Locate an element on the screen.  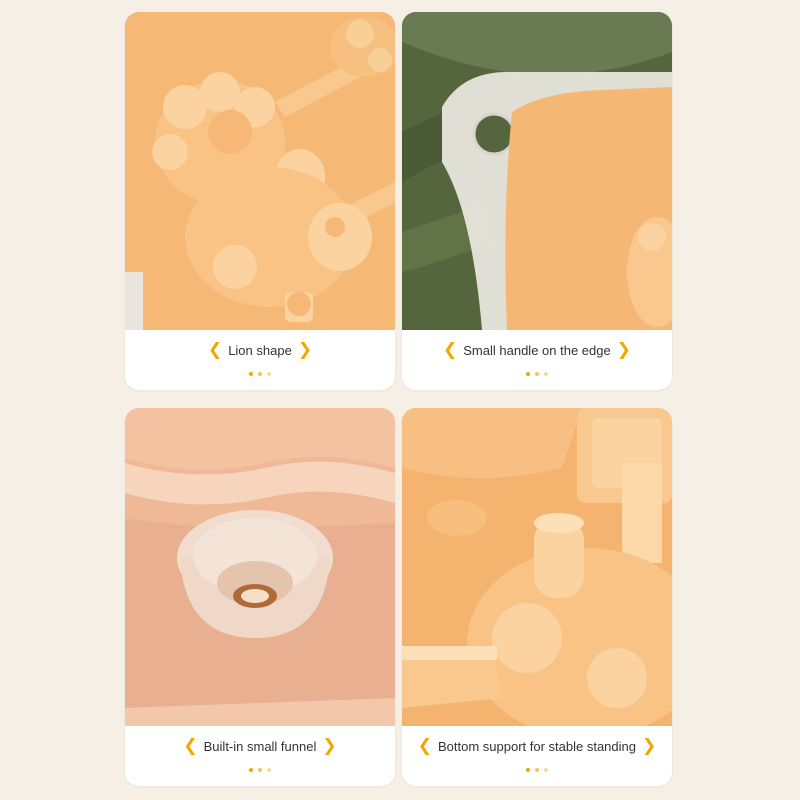
handle-mold-image is located at coordinates (537, 171).